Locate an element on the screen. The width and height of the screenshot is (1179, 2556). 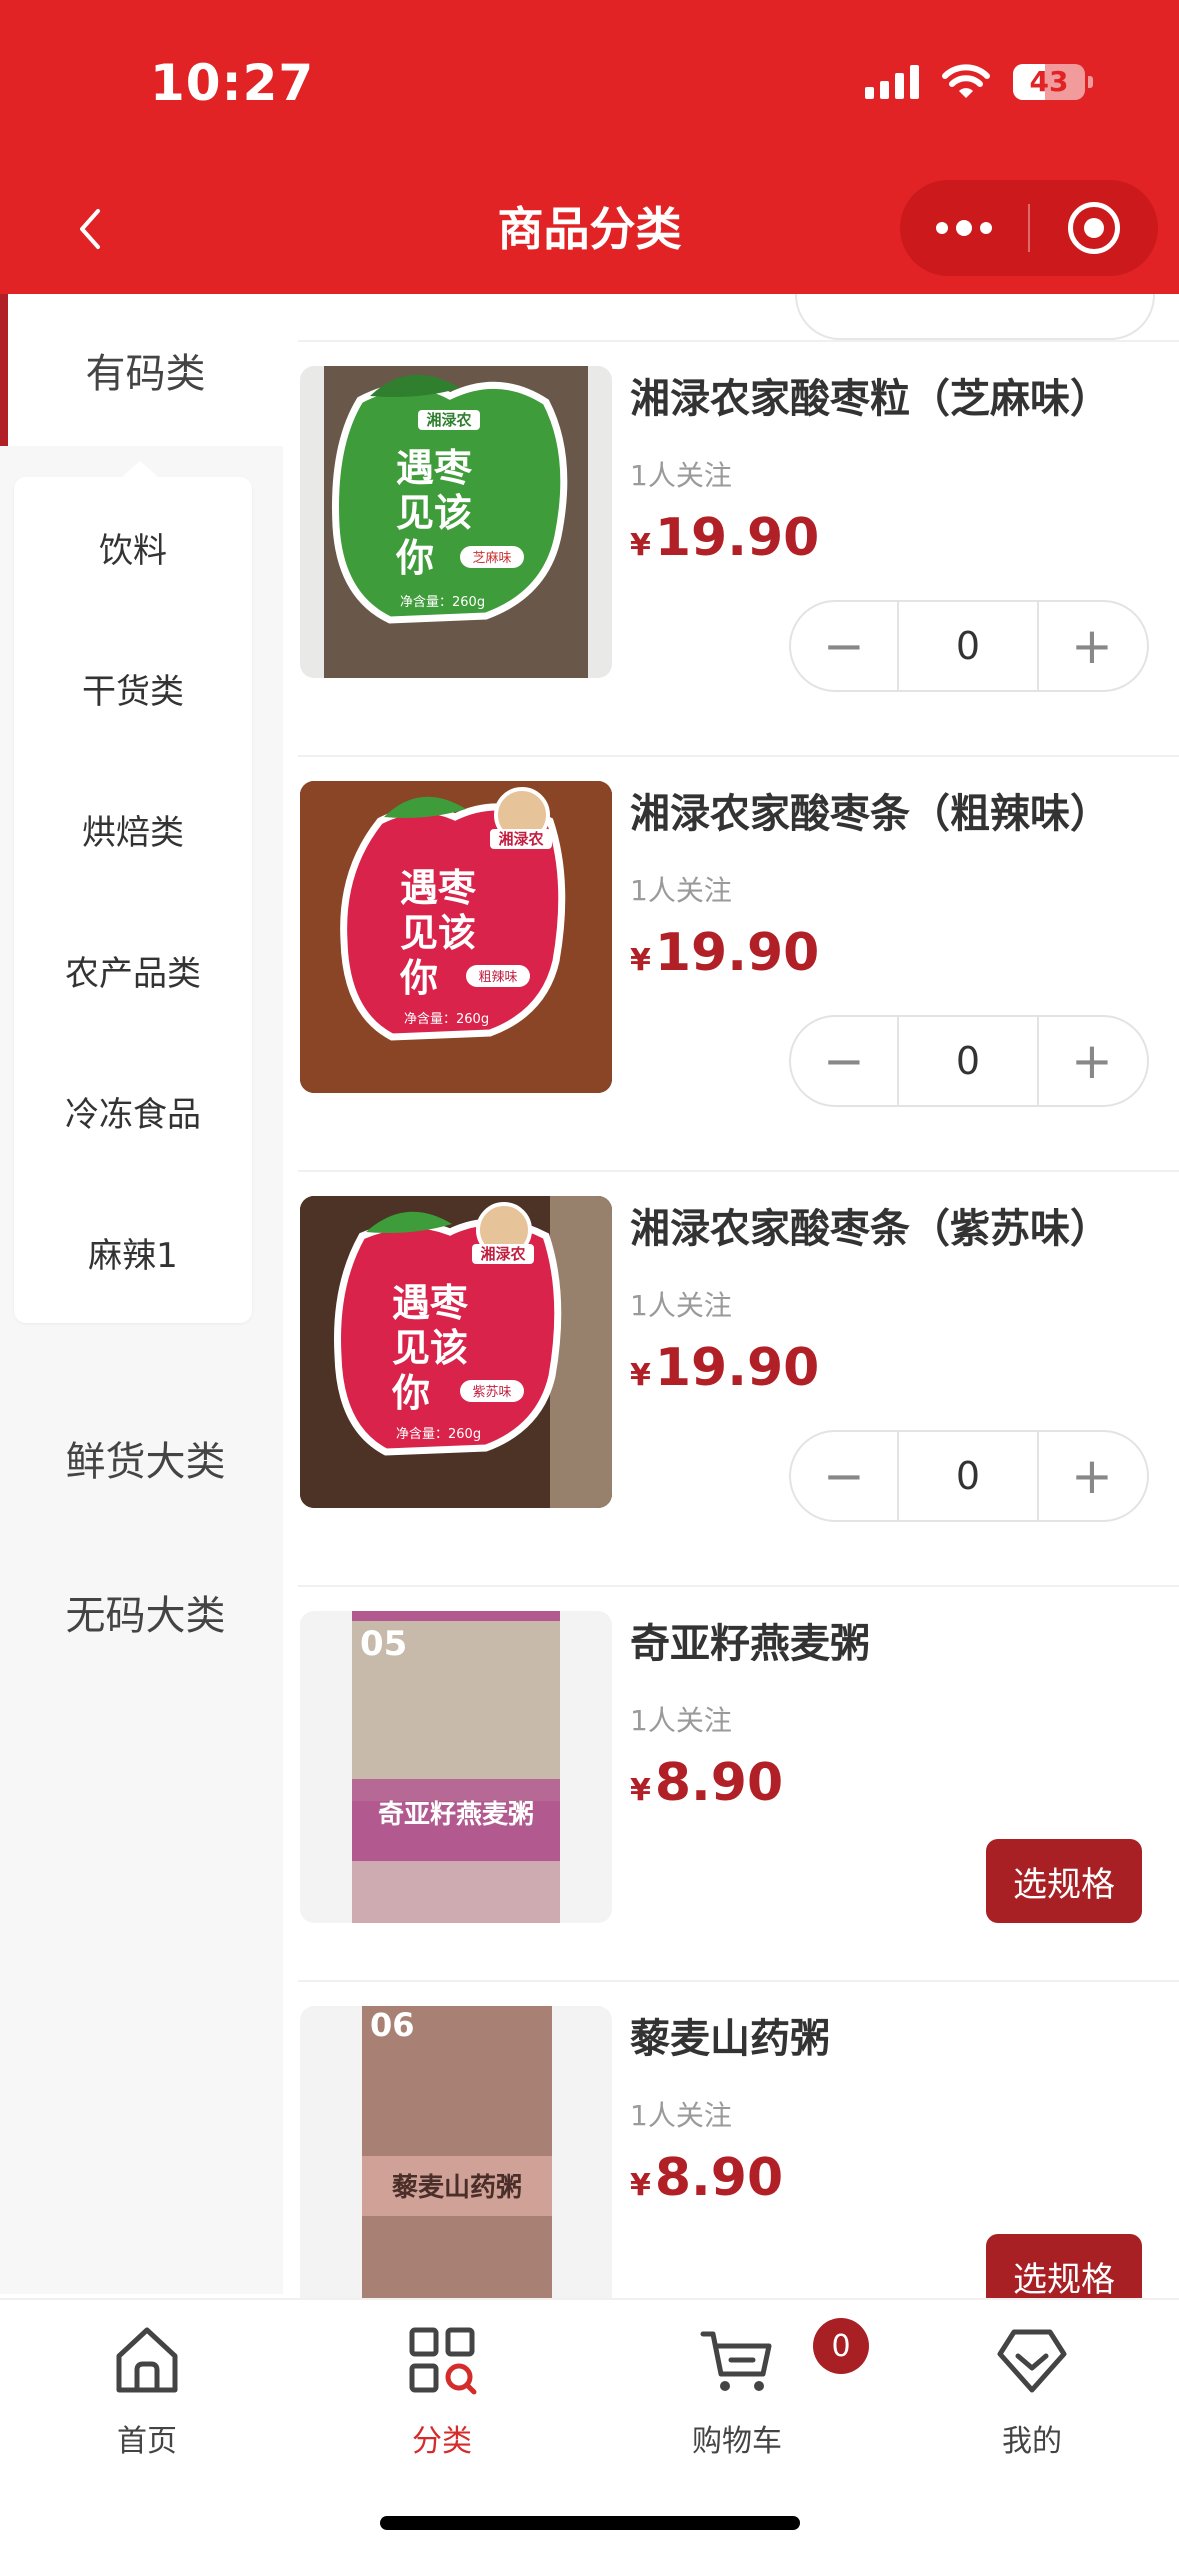
product-name: 湘渌农家酸枣粒（芝麻味） is located at coordinates (870, 395).